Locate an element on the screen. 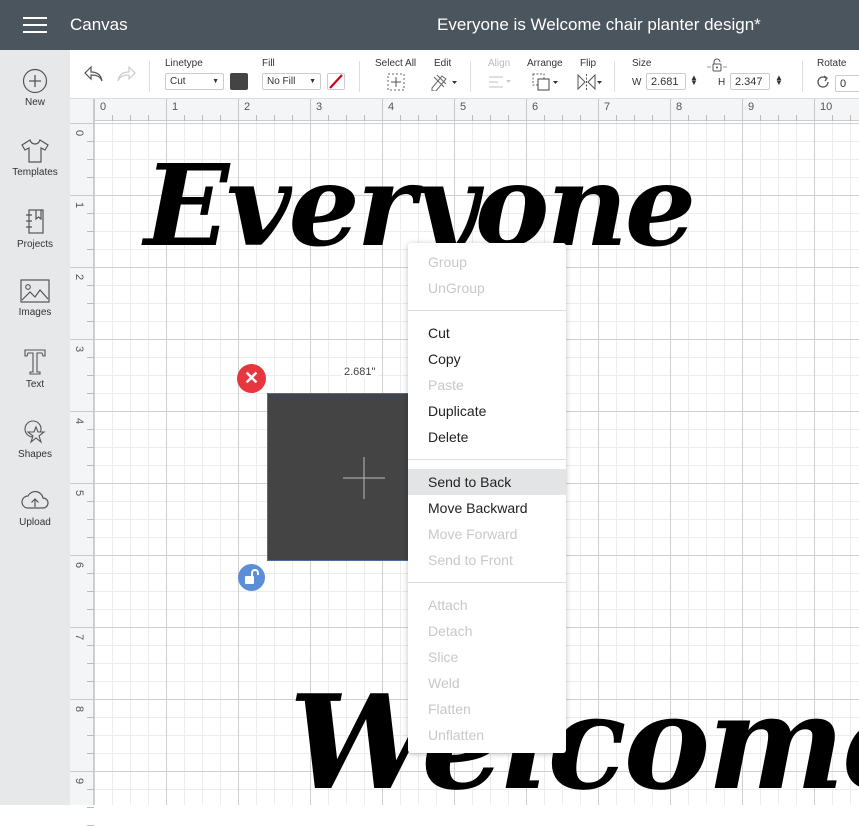 The width and height of the screenshot is (859, 826). tshirt-icon is located at coordinates (35, 151).